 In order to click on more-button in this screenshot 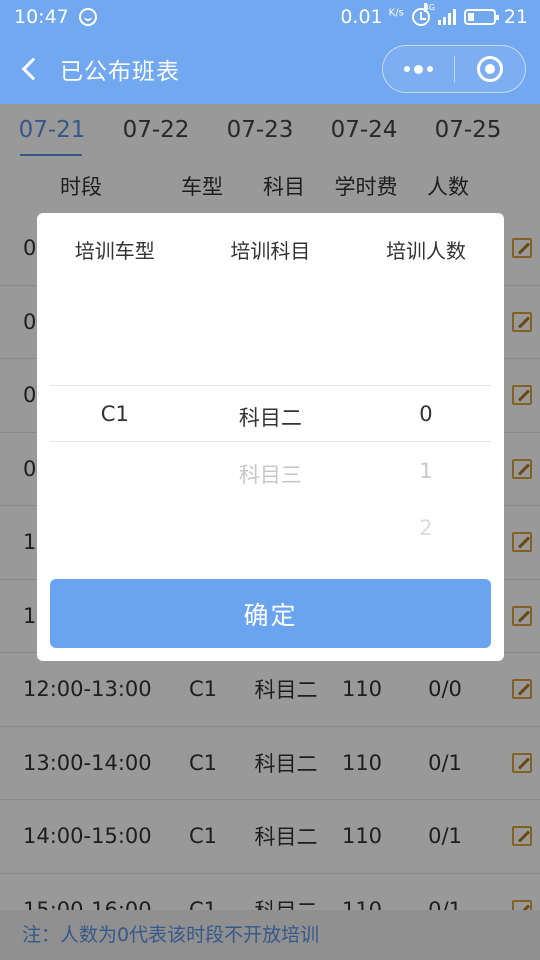, I will do `click(418, 69)`.